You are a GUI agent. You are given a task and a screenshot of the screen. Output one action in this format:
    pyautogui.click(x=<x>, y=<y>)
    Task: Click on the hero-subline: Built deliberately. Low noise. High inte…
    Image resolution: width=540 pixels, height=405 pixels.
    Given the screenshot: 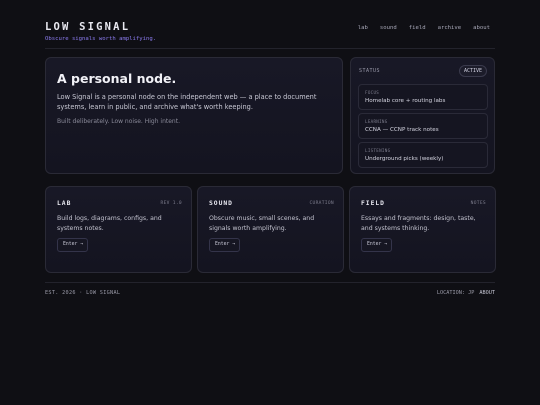 What is the action you would take?
    pyautogui.click(x=118, y=121)
    